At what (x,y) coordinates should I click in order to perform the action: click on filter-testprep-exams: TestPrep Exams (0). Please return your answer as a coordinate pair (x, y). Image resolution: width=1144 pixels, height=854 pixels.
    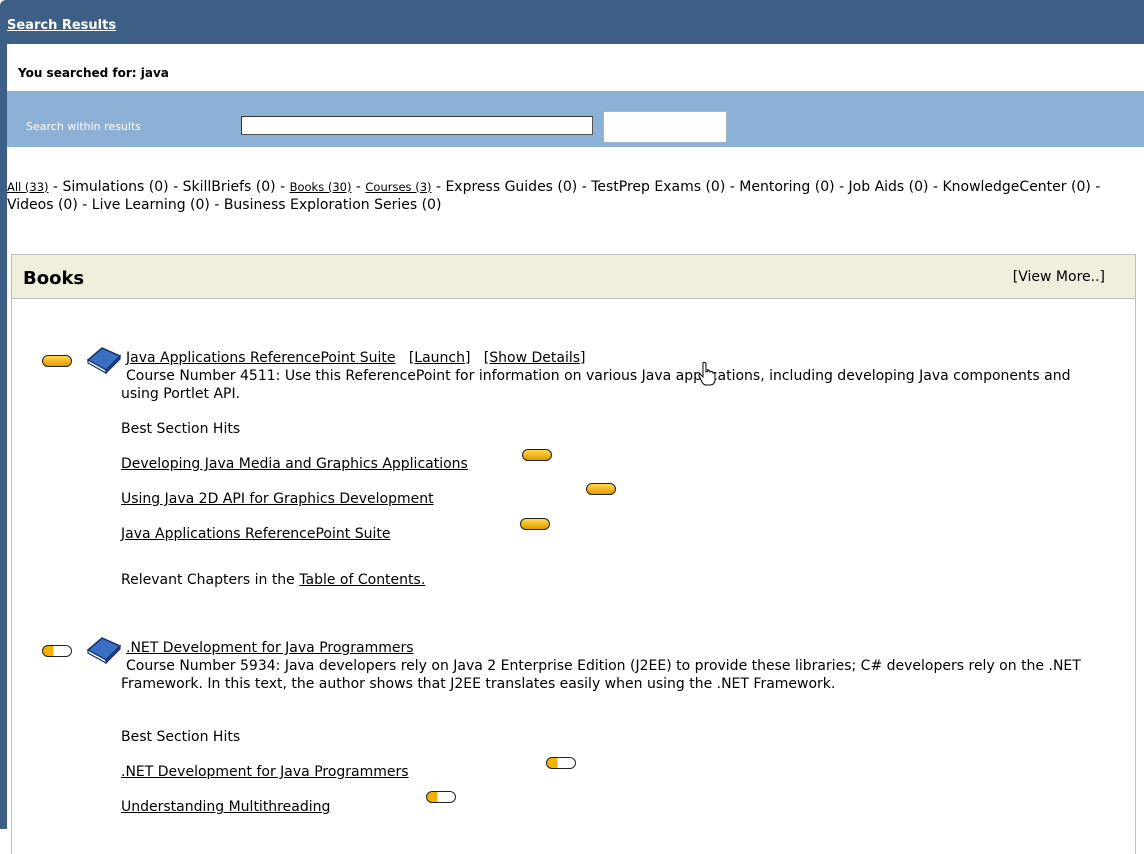
    Looking at the image, I should click on (658, 187).